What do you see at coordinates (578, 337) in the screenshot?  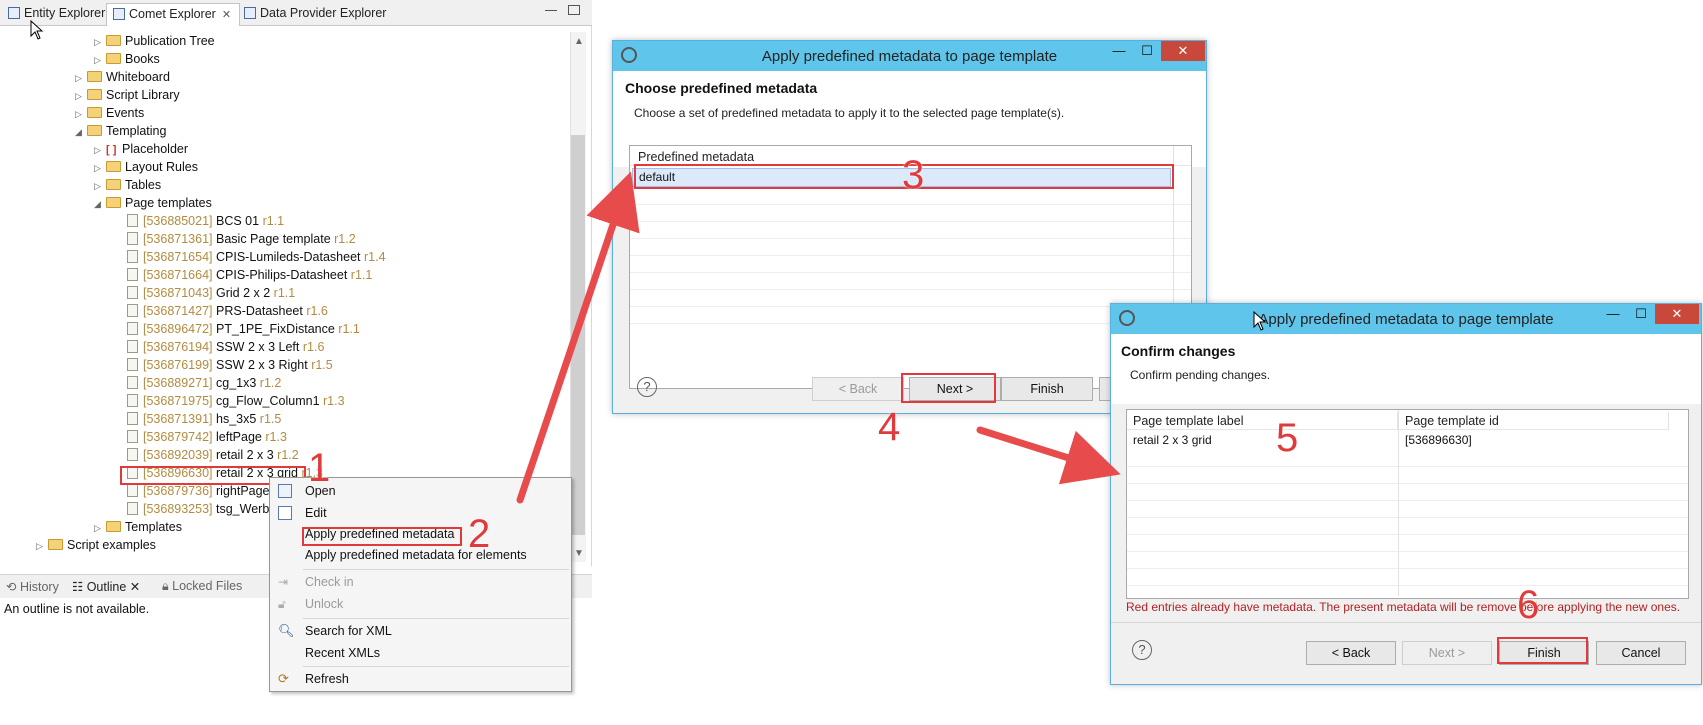 I see `arrow-to-dialog1` at bounding box center [578, 337].